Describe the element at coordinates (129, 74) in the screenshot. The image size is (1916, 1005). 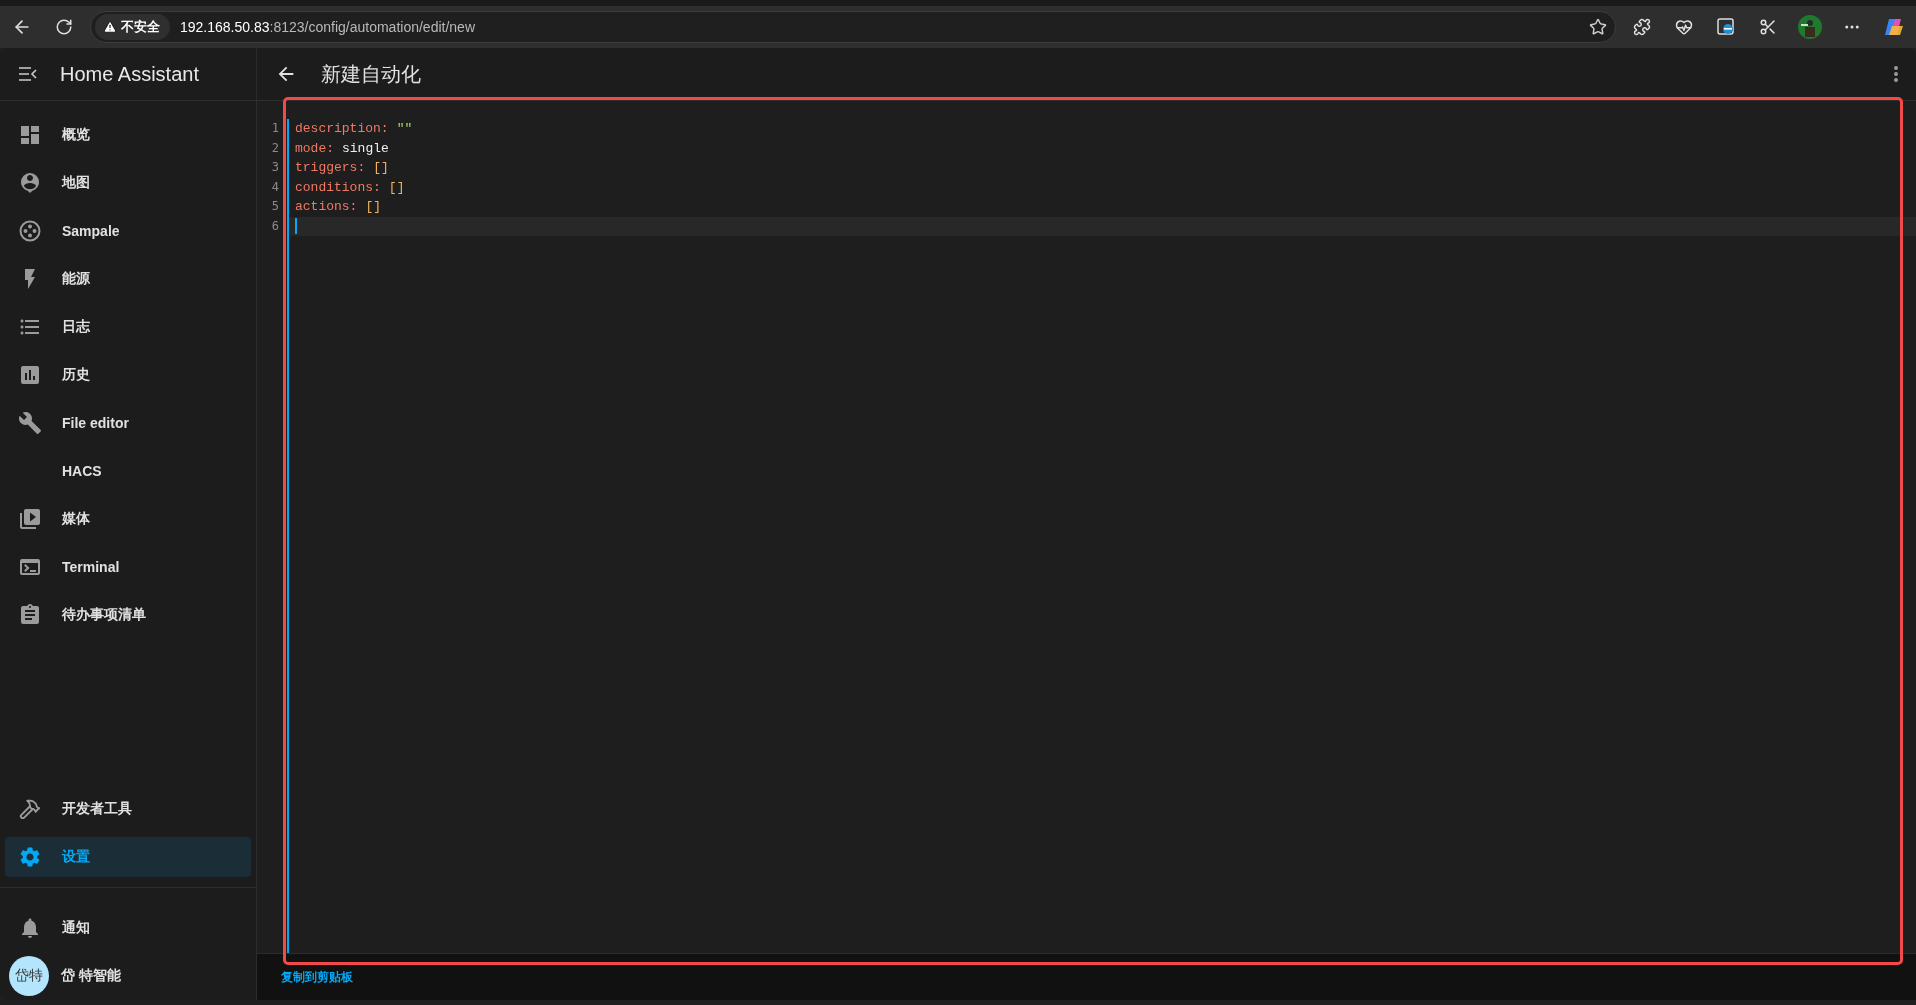
I see `app-title: Home Assistant` at that location.